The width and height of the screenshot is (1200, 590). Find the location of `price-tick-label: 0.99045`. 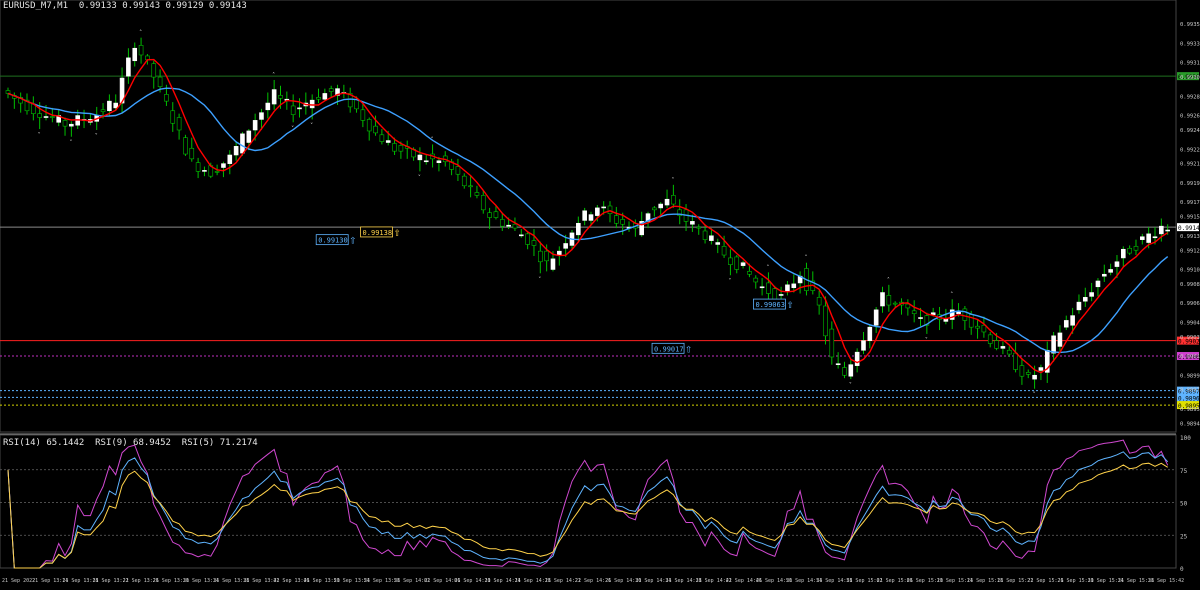

price-tick-label: 0.99045 is located at coordinates (1190, 323).